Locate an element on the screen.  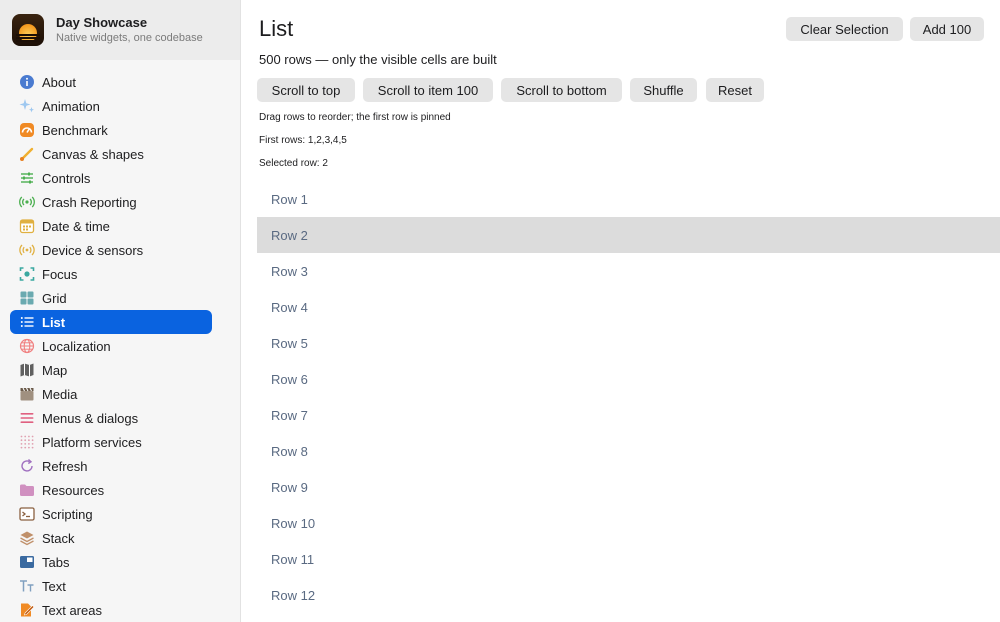
folder-icon is located at coordinates (27, 490).